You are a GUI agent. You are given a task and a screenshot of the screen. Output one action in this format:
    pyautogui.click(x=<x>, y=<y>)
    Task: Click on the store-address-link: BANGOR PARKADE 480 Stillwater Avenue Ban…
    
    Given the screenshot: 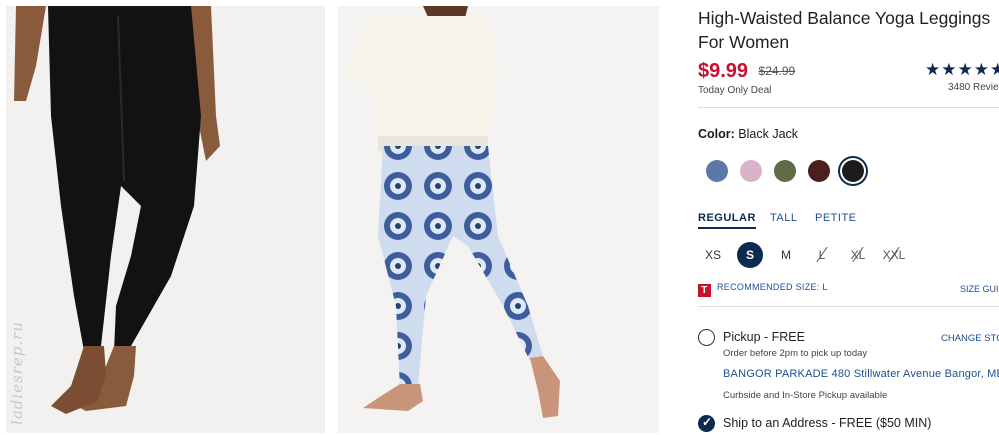 What is the action you would take?
    pyautogui.click(x=861, y=374)
    